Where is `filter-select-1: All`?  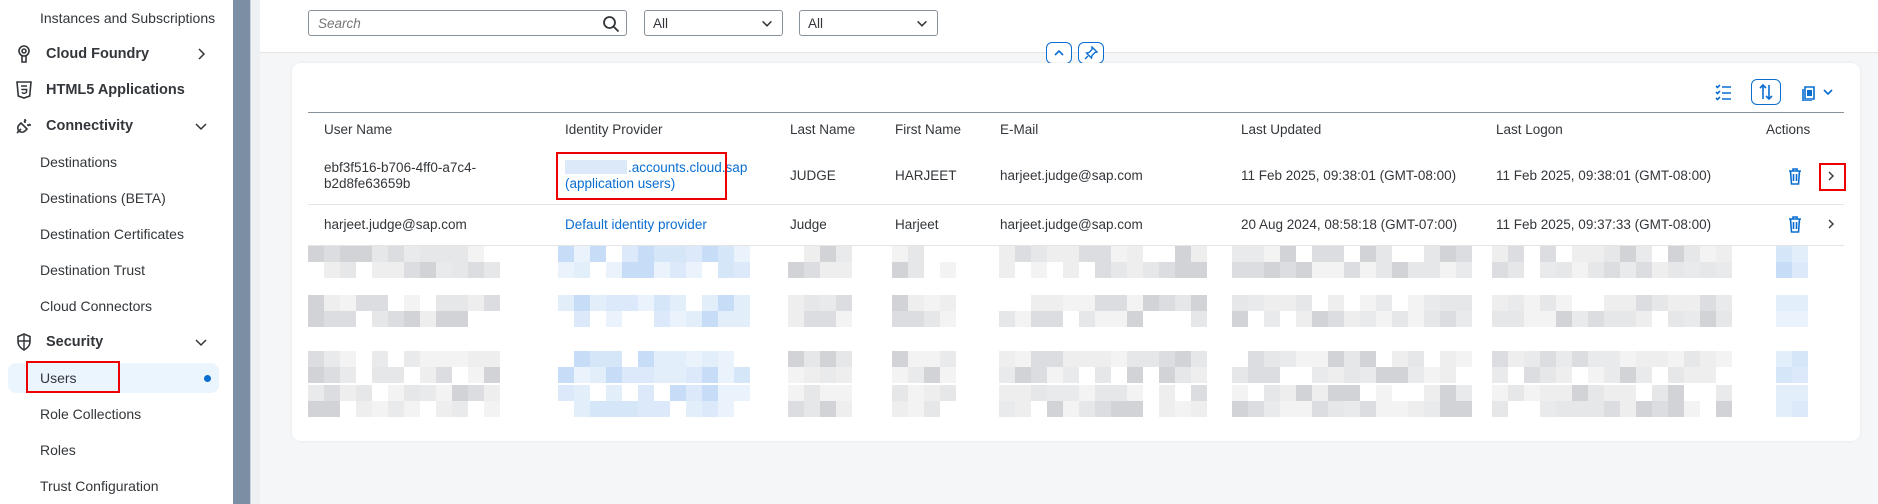
filter-select-1: All is located at coordinates (713, 23).